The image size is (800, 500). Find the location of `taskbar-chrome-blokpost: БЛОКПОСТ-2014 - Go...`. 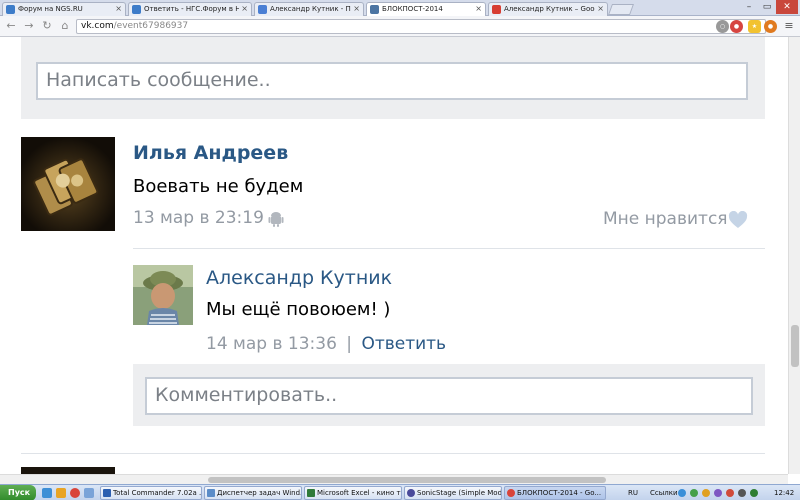

taskbar-chrome-blokpost: БЛОКПОСТ-2014 - Go... is located at coordinates (555, 493).